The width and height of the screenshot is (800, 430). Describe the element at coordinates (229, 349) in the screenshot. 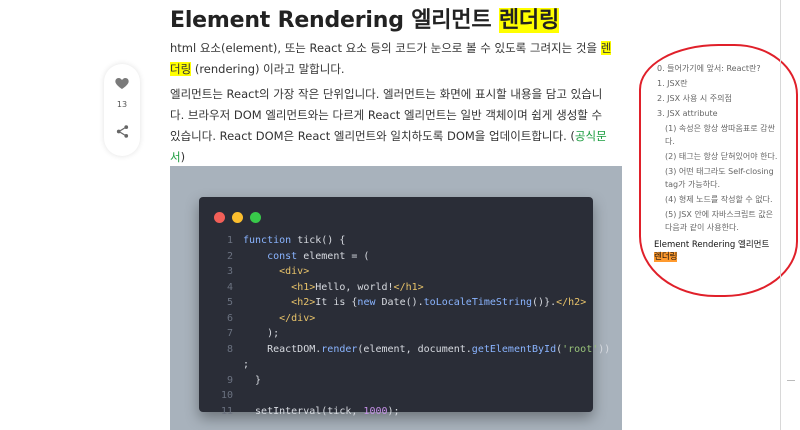

I see `line-number: 8` at that location.